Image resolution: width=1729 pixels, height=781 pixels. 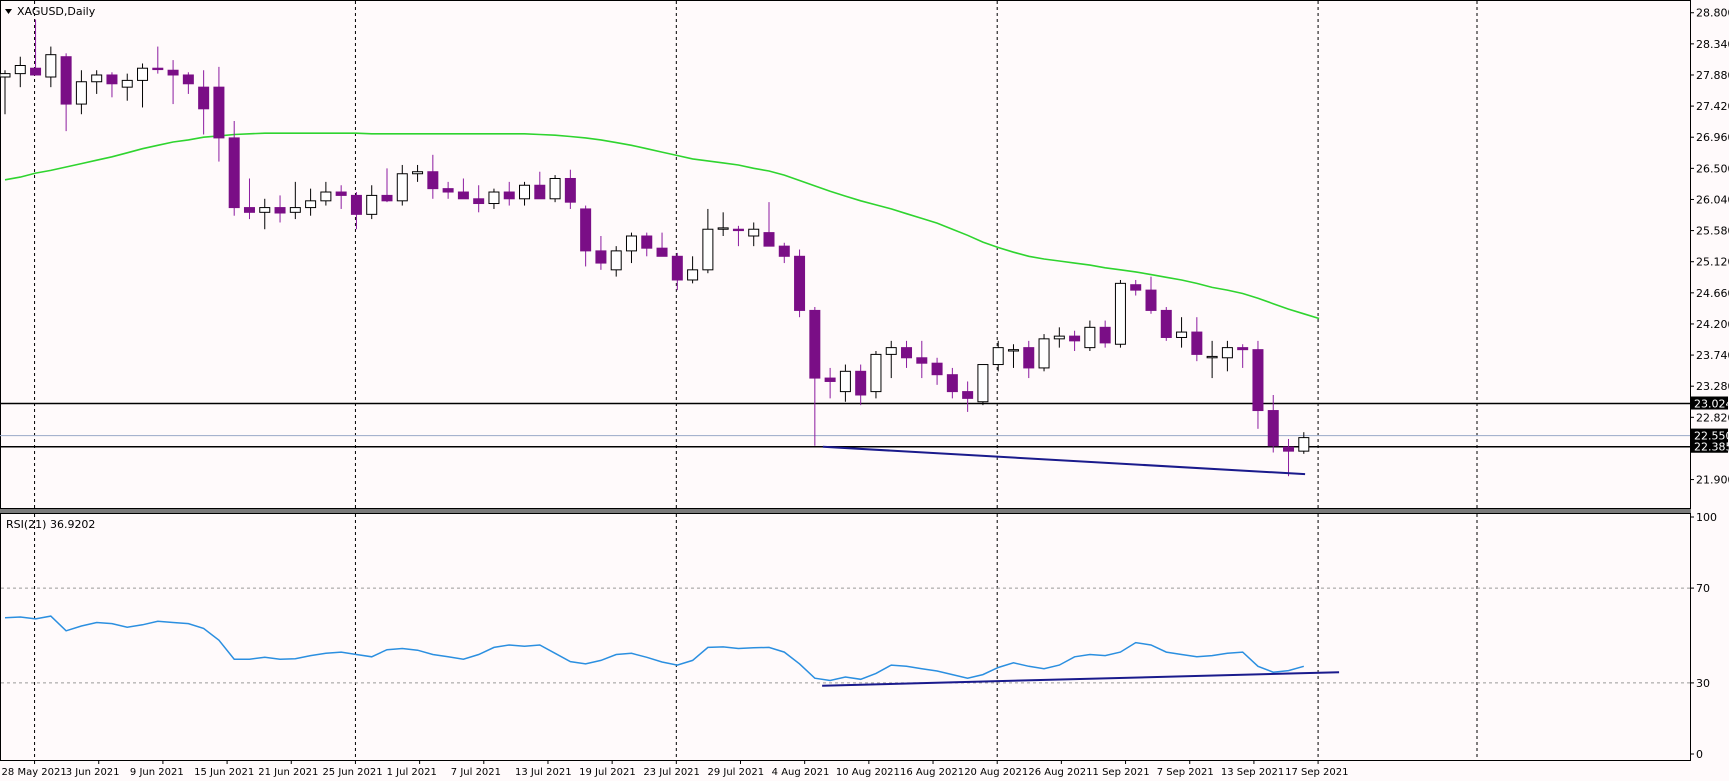 What do you see at coordinates (1712, 293) in the screenshot?
I see `price-tick-label: 24.660` at bounding box center [1712, 293].